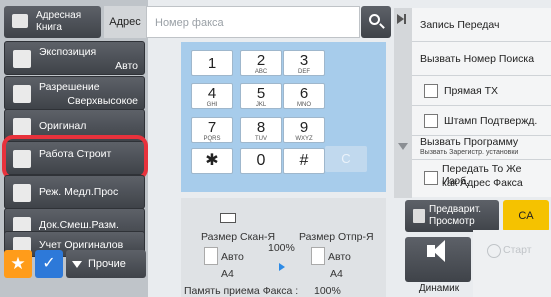 This screenshot has height=297, width=551. Describe the element at coordinates (477, 59) in the screenshot. I see `search-number-label: Вызвать Номер Поиска` at that location.